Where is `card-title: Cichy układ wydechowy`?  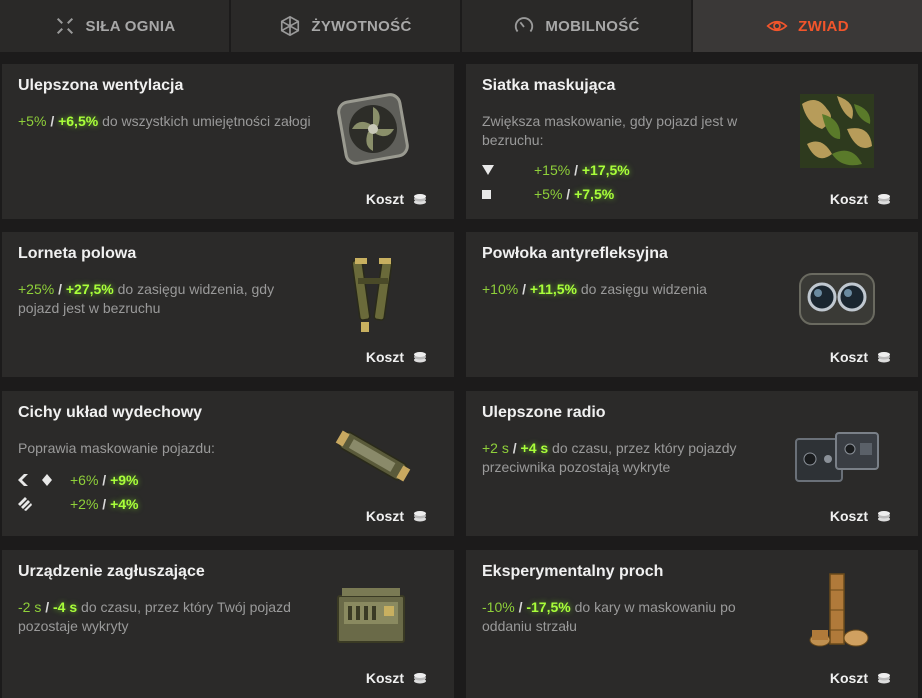
card-title: Cichy układ wydechowy is located at coordinates (110, 412).